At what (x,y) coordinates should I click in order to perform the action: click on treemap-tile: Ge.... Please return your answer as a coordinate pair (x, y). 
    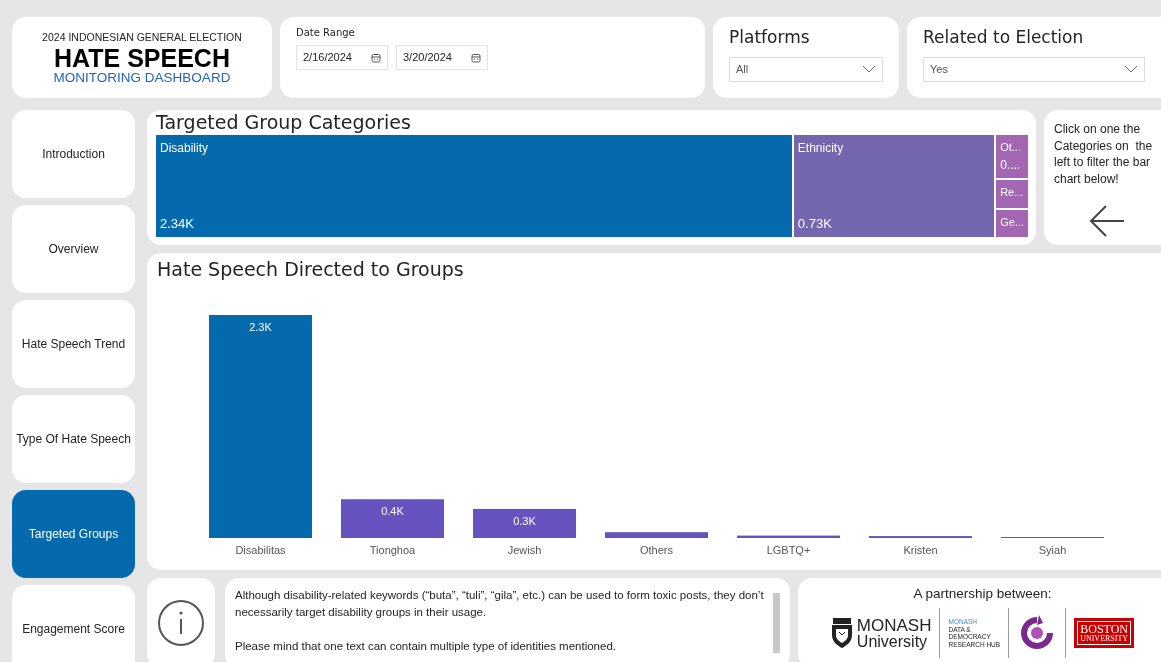
    Looking at the image, I should click on (1012, 223).